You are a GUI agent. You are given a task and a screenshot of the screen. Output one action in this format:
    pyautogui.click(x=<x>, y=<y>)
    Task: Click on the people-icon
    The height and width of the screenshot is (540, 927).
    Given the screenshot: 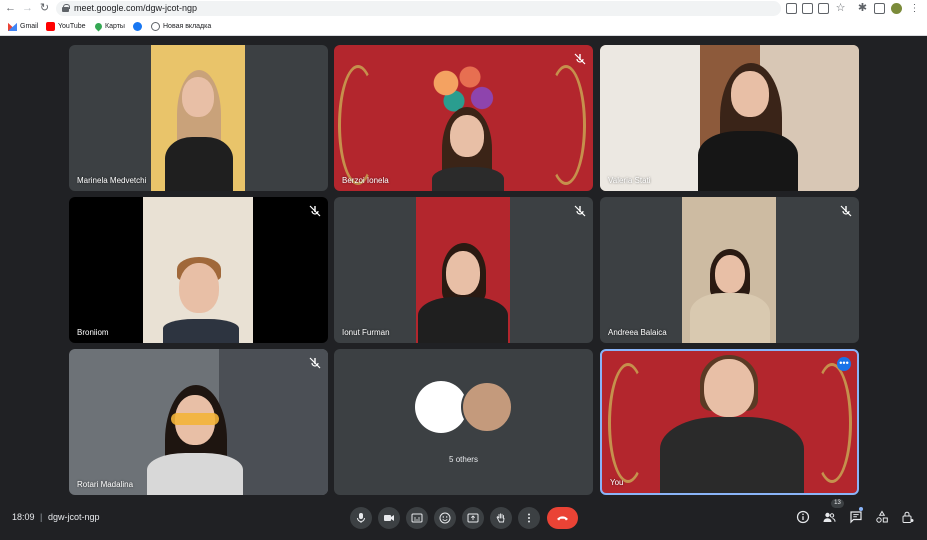 What is the action you would take?
    pyautogui.click(x=829, y=517)
    